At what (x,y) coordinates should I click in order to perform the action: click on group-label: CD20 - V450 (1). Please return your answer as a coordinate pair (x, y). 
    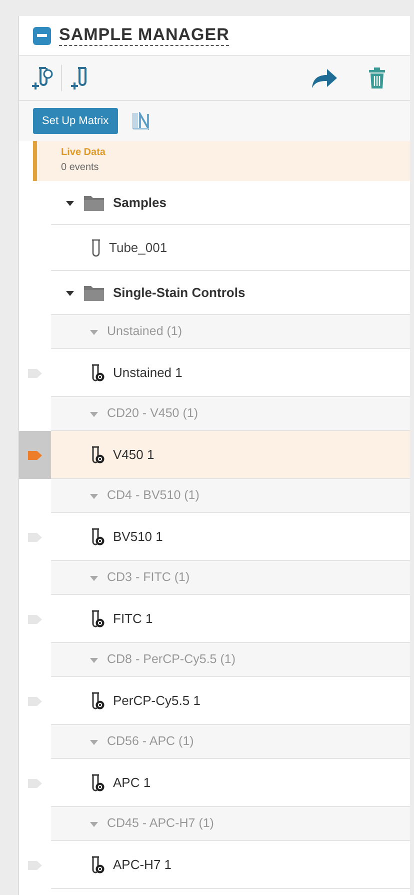
    Looking at the image, I should click on (152, 413).